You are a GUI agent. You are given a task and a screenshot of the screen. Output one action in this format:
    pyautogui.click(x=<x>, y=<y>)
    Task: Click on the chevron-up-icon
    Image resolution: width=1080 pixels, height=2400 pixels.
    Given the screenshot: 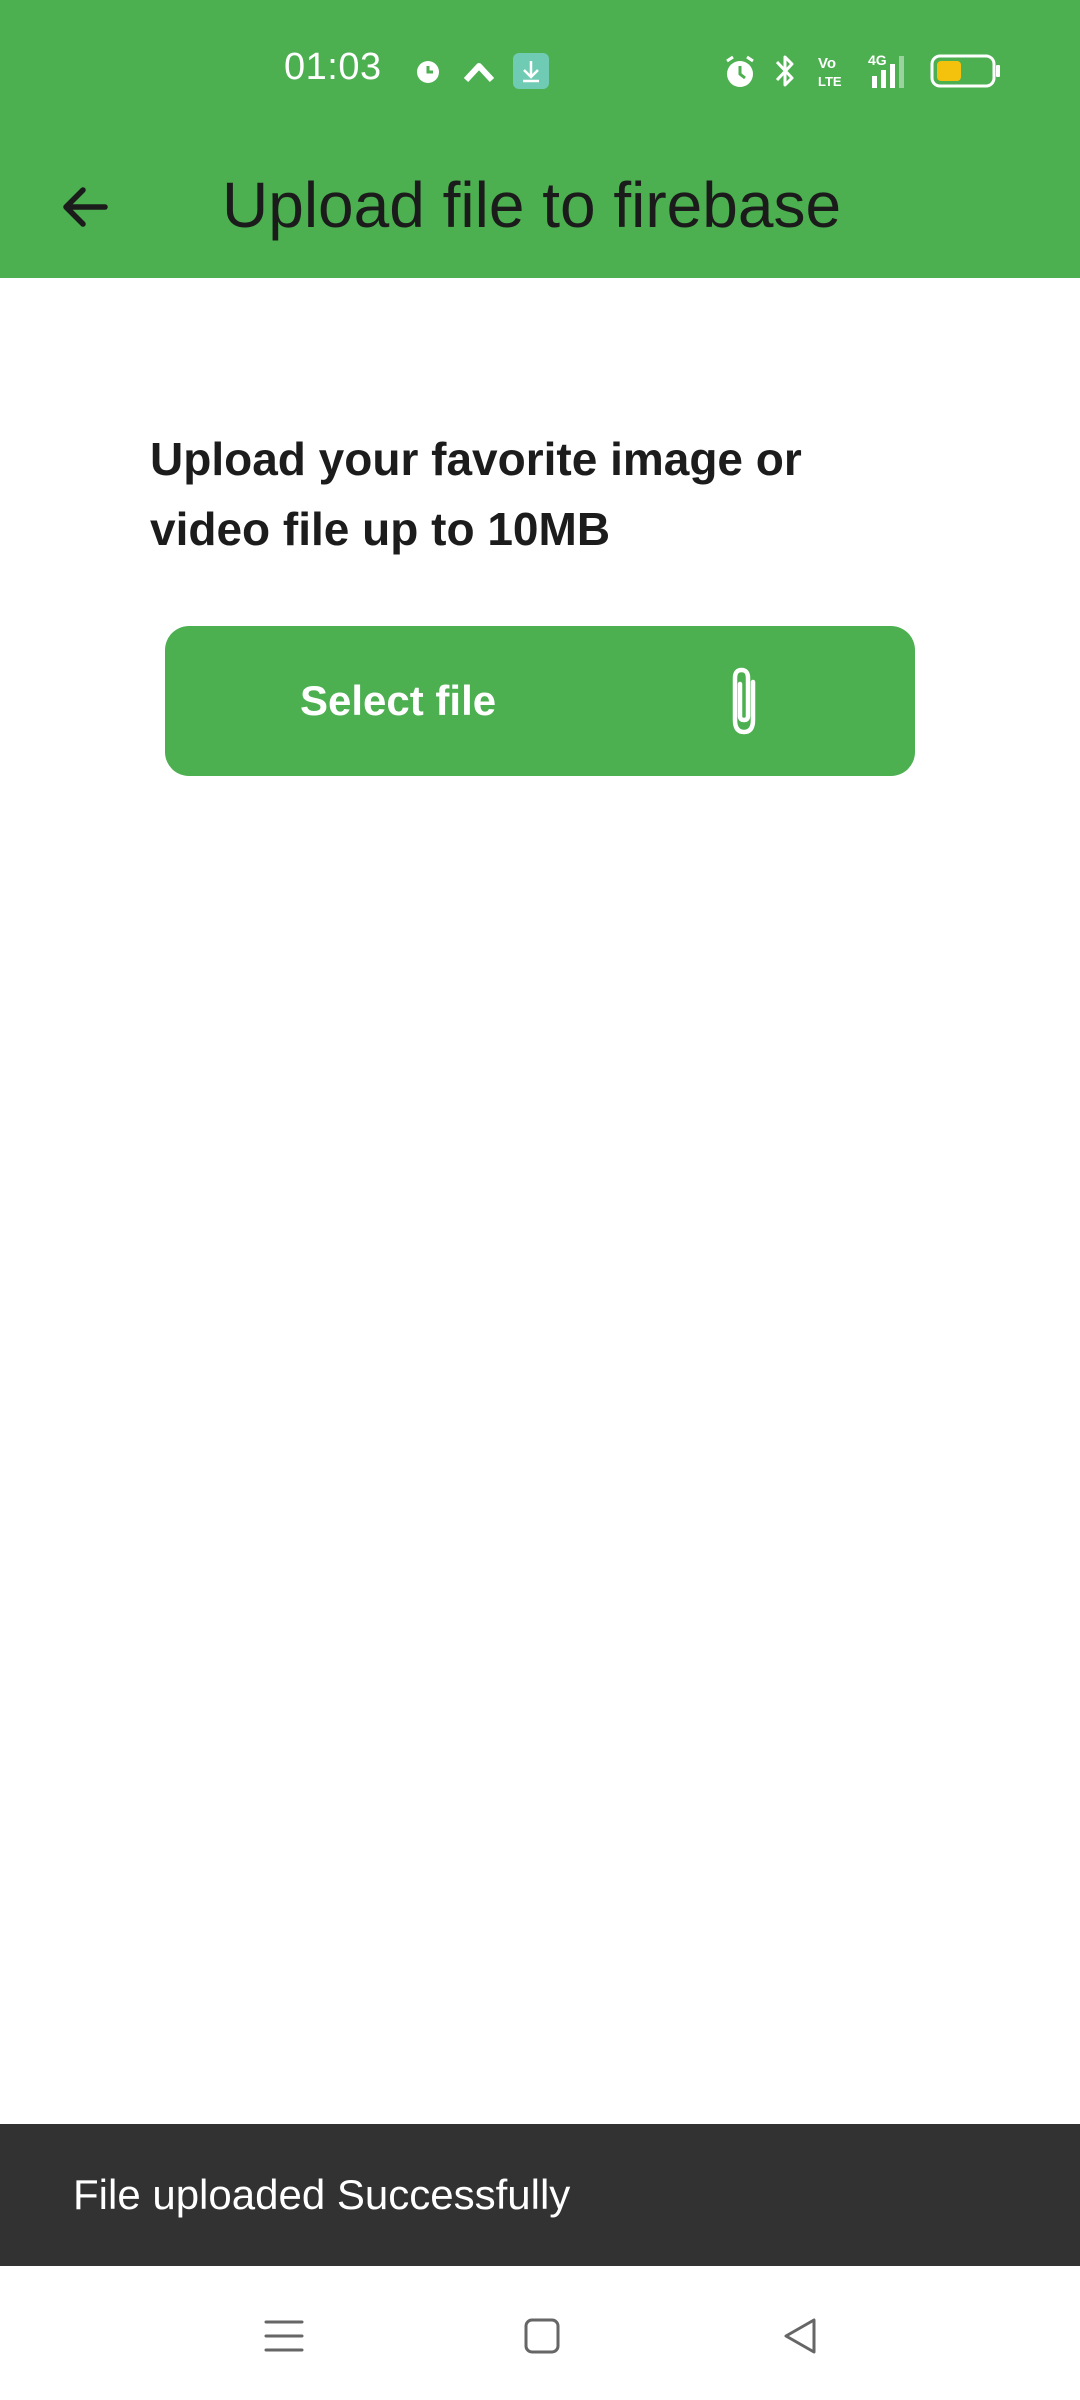 What is the action you would take?
    pyautogui.click(x=479, y=73)
    